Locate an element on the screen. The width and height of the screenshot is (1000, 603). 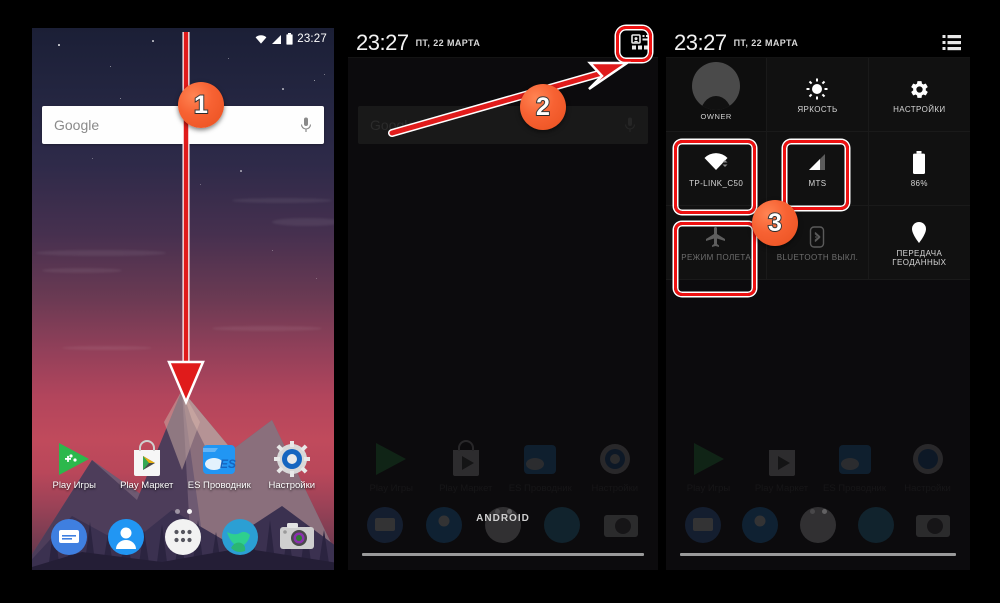
qs-tile-settings: НАСТРОЙКИ is located at coordinates (919, 95).